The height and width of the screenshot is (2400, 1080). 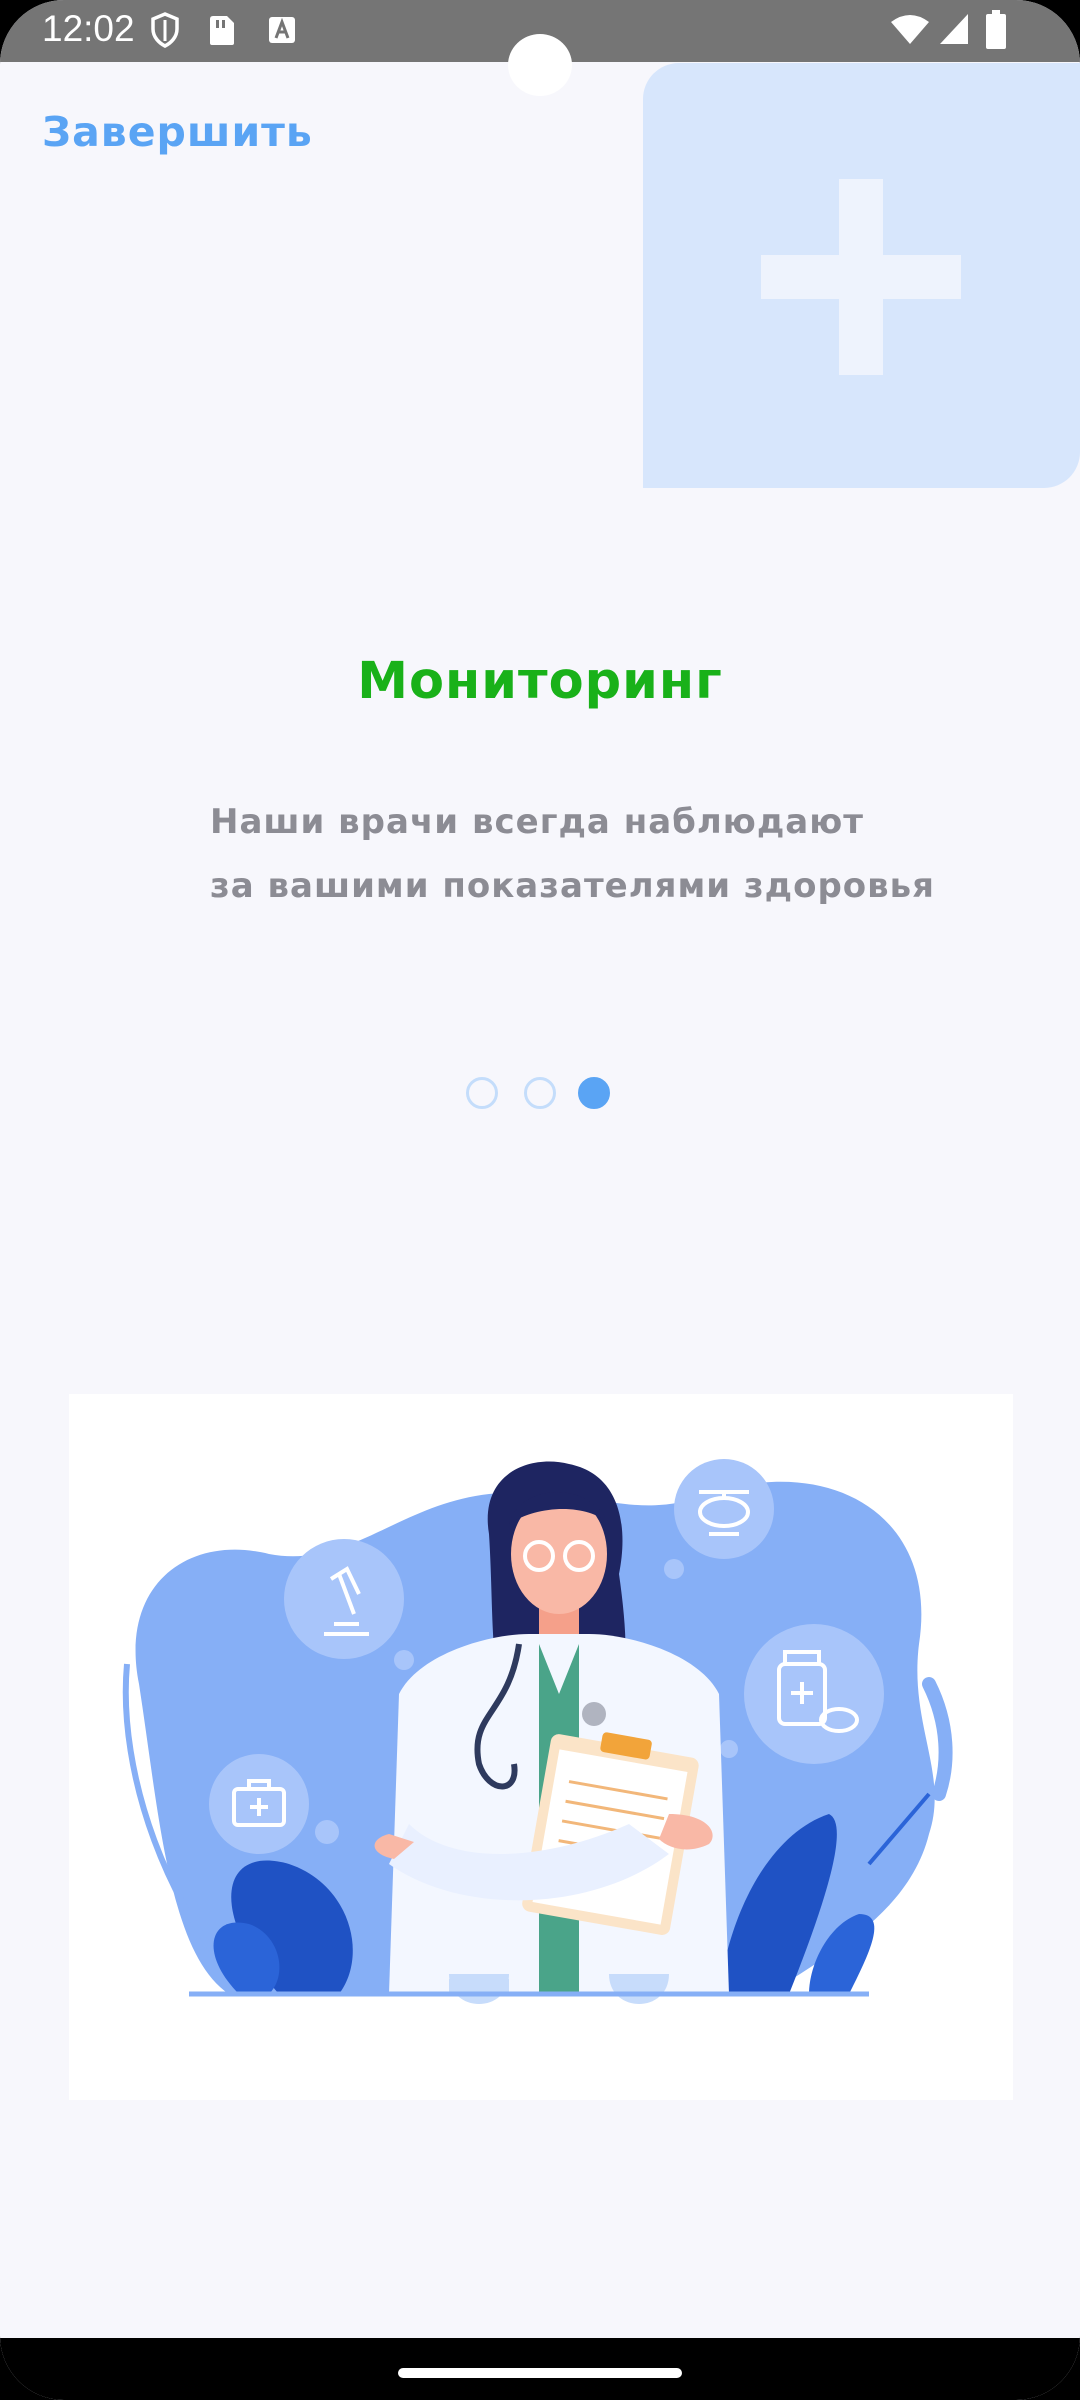 I want to click on onboarding-title: Мониторинг, so click(x=540, y=681).